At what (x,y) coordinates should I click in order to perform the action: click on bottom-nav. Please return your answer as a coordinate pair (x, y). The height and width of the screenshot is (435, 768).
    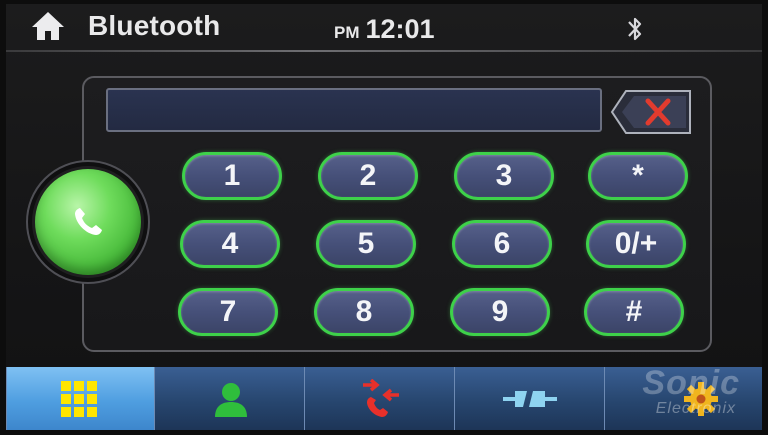
    Looking at the image, I should click on (384, 398).